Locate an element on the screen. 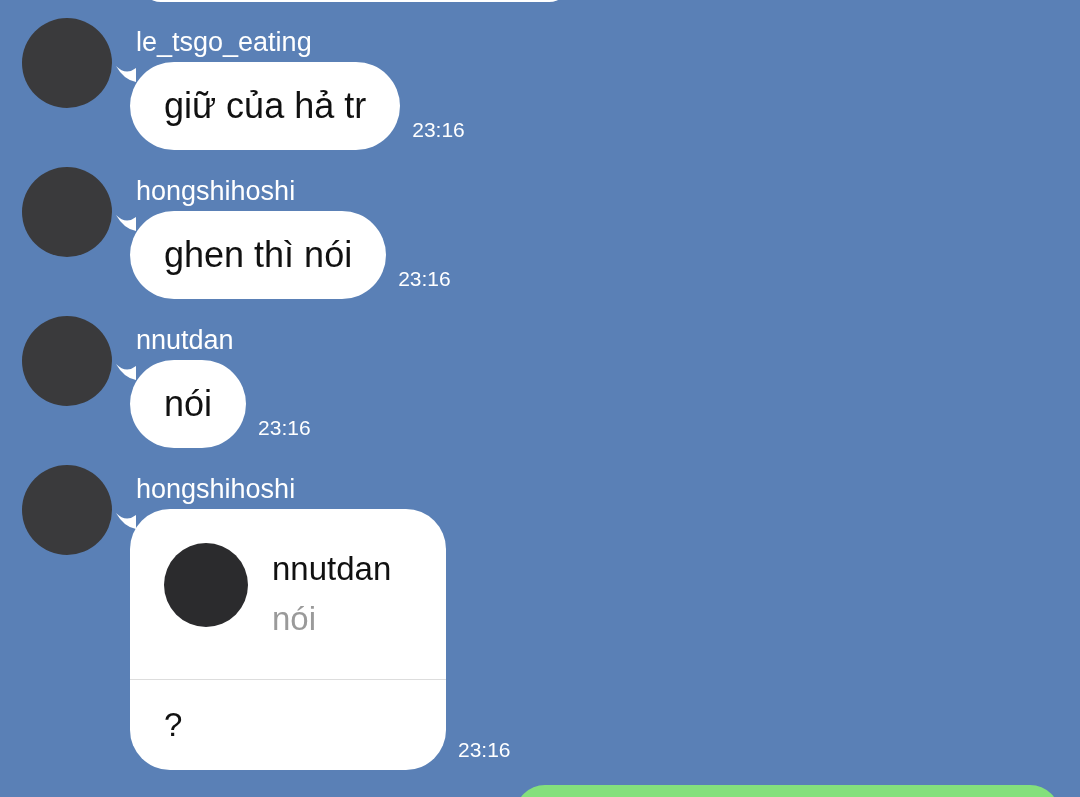 This screenshot has height=797, width=1080. sender-name: nnutdan is located at coordinates (185, 340).